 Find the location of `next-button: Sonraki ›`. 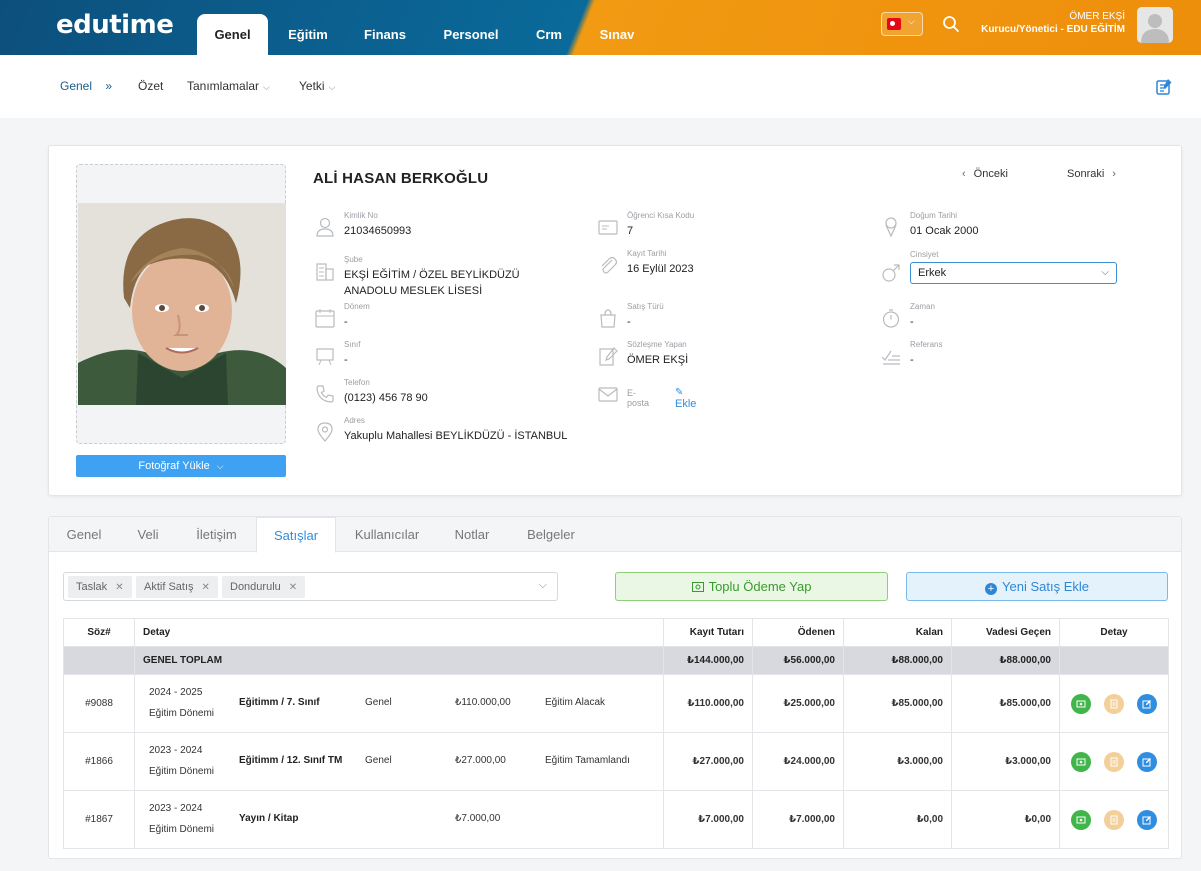

next-button: Sonraki › is located at coordinates (1091, 174).